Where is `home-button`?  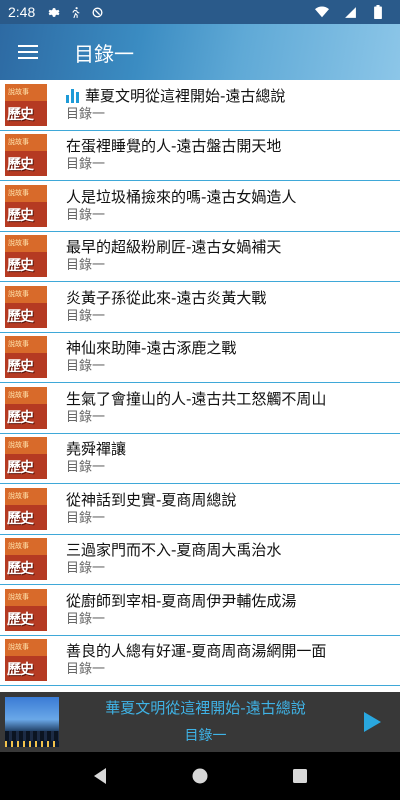
home-button is located at coordinates (200, 776).